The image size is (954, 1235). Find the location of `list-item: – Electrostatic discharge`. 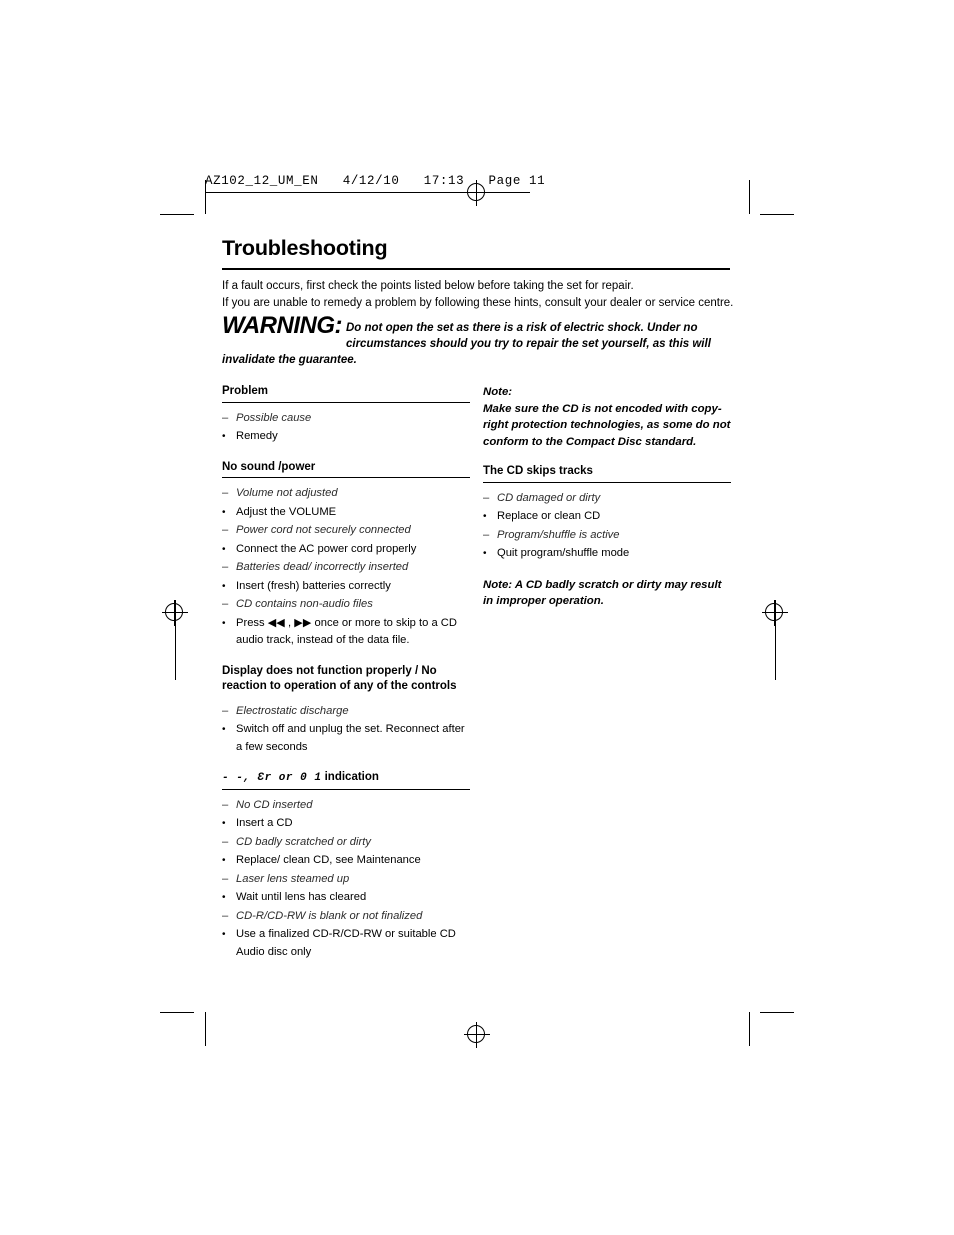

list-item: – Electrostatic discharge is located at coordinates (346, 712).